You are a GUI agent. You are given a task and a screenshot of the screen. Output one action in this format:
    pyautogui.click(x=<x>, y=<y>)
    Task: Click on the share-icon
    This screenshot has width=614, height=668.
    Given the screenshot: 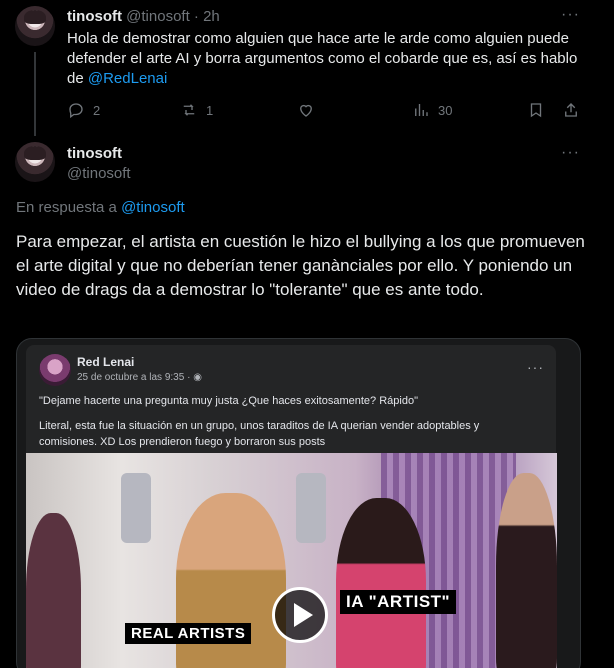 What is the action you would take?
    pyautogui.click(x=571, y=110)
    